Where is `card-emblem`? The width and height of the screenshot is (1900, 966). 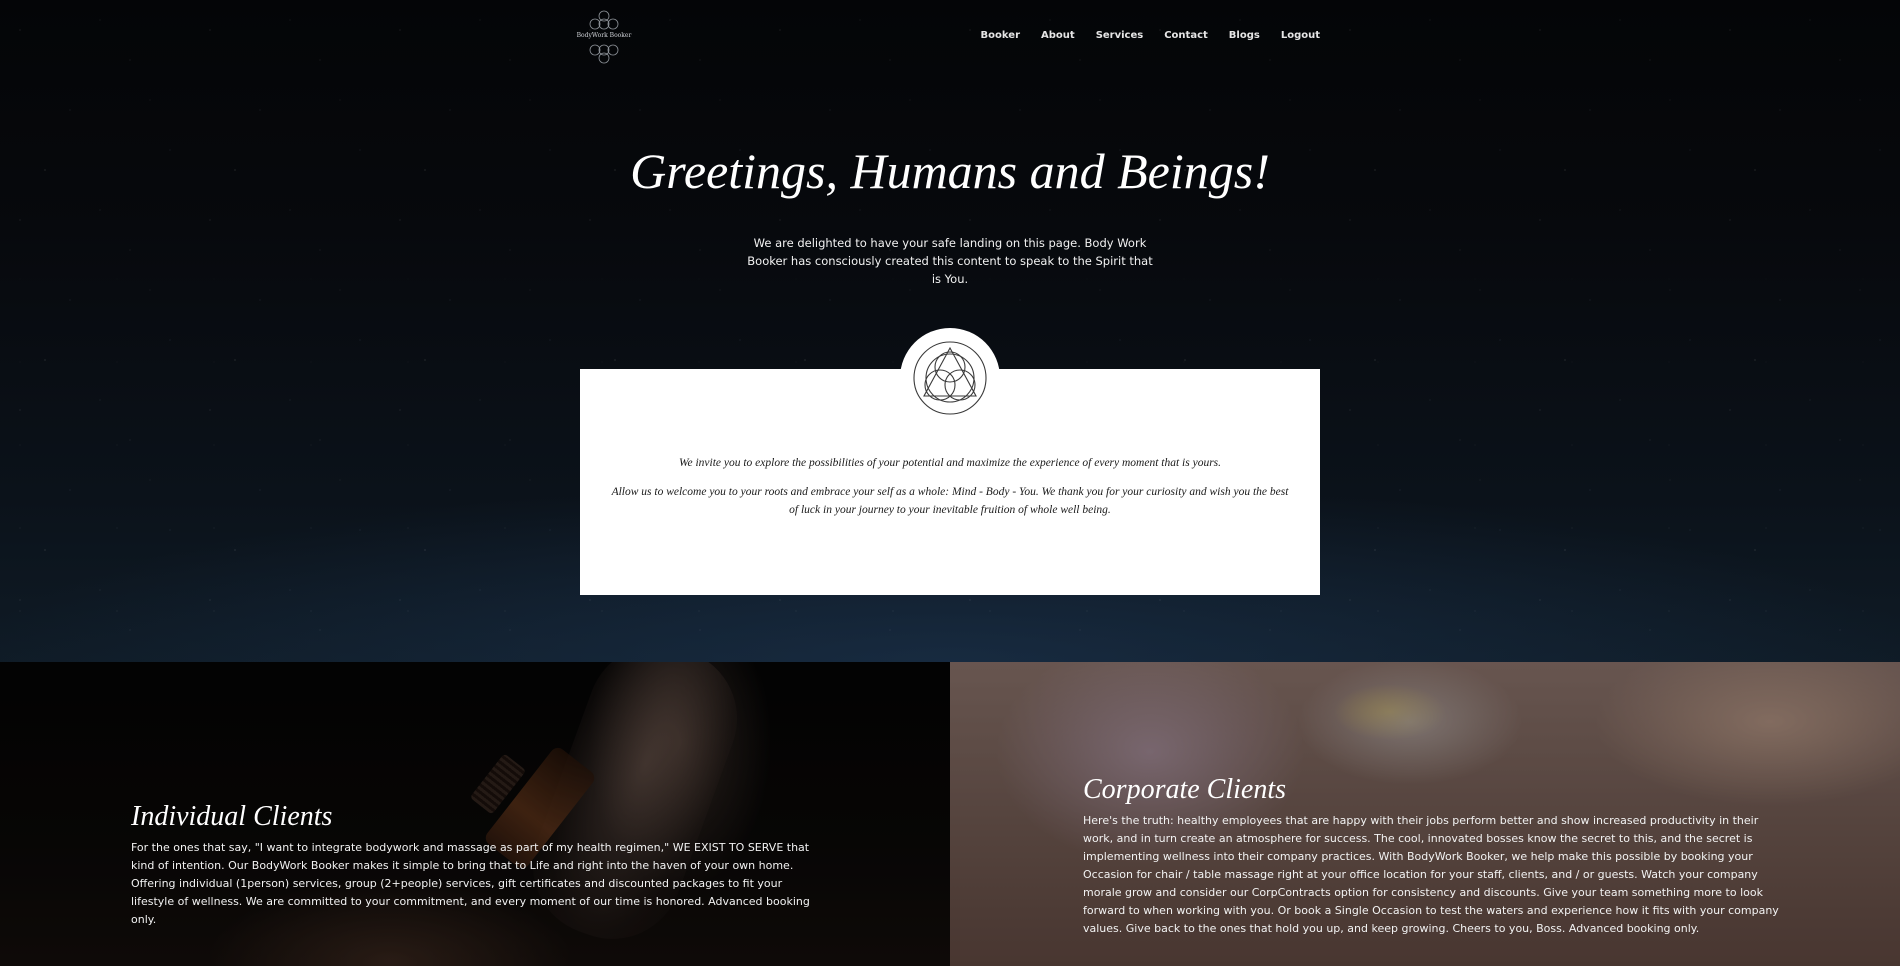
card-emblem is located at coordinates (950, 378).